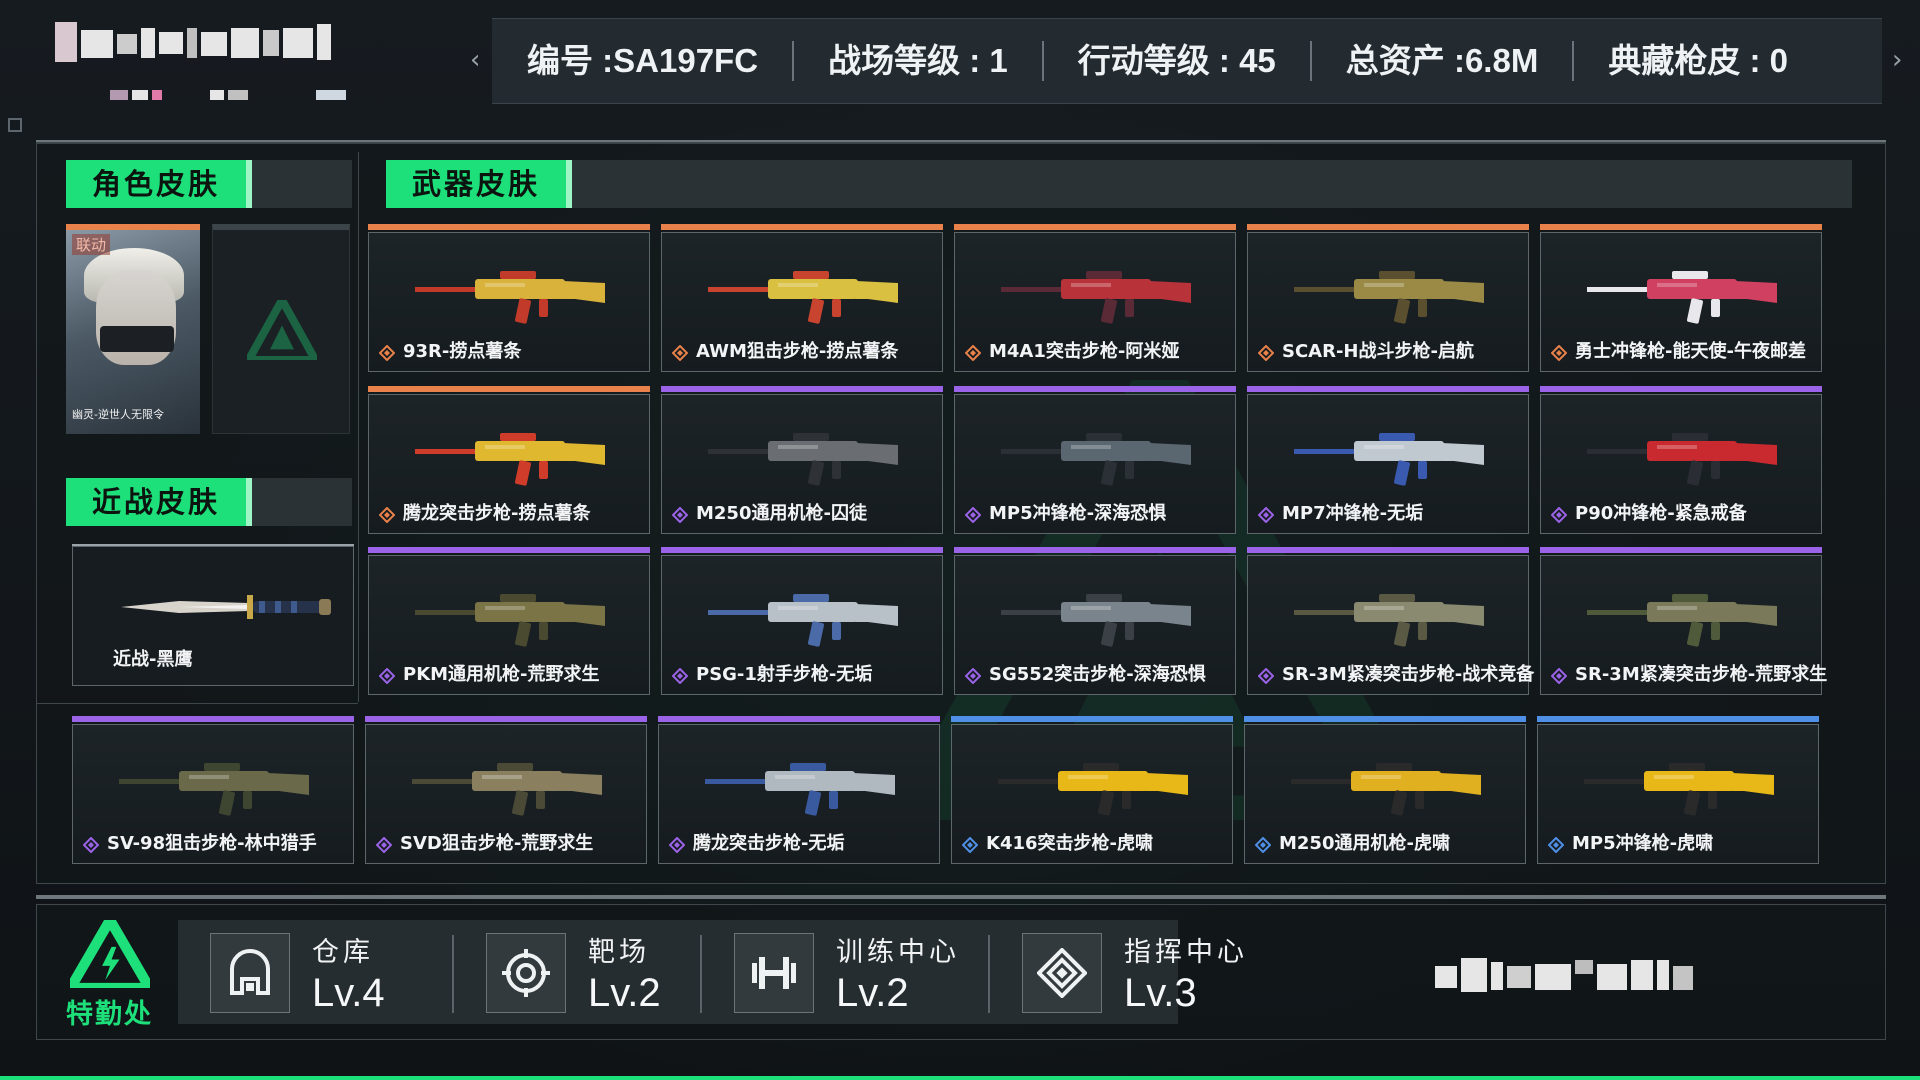  What do you see at coordinates (769, 843) in the screenshot?
I see `weapon-skin-name: 腾龙突击步枪-无垢` at bounding box center [769, 843].